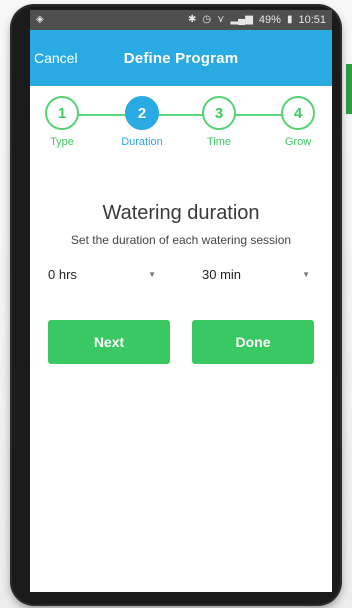 Image resolution: width=352 pixels, height=608 pixels. What do you see at coordinates (312, 20) in the screenshot?
I see `status-time: 10:51` at bounding box center [312, 20].